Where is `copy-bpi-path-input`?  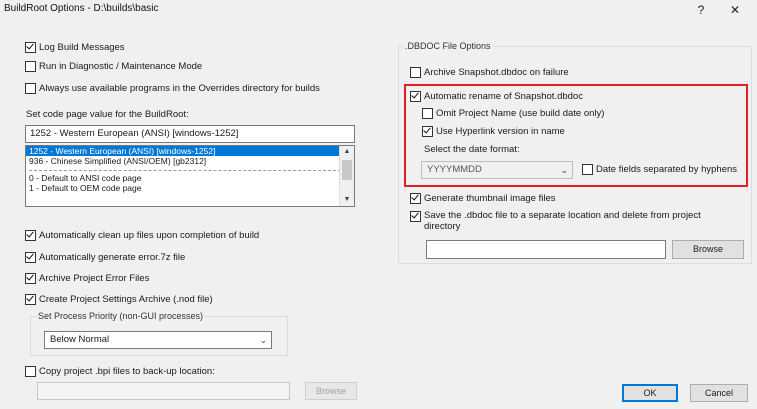 copy-bpi-path-input is located at coordinates (163, 391).